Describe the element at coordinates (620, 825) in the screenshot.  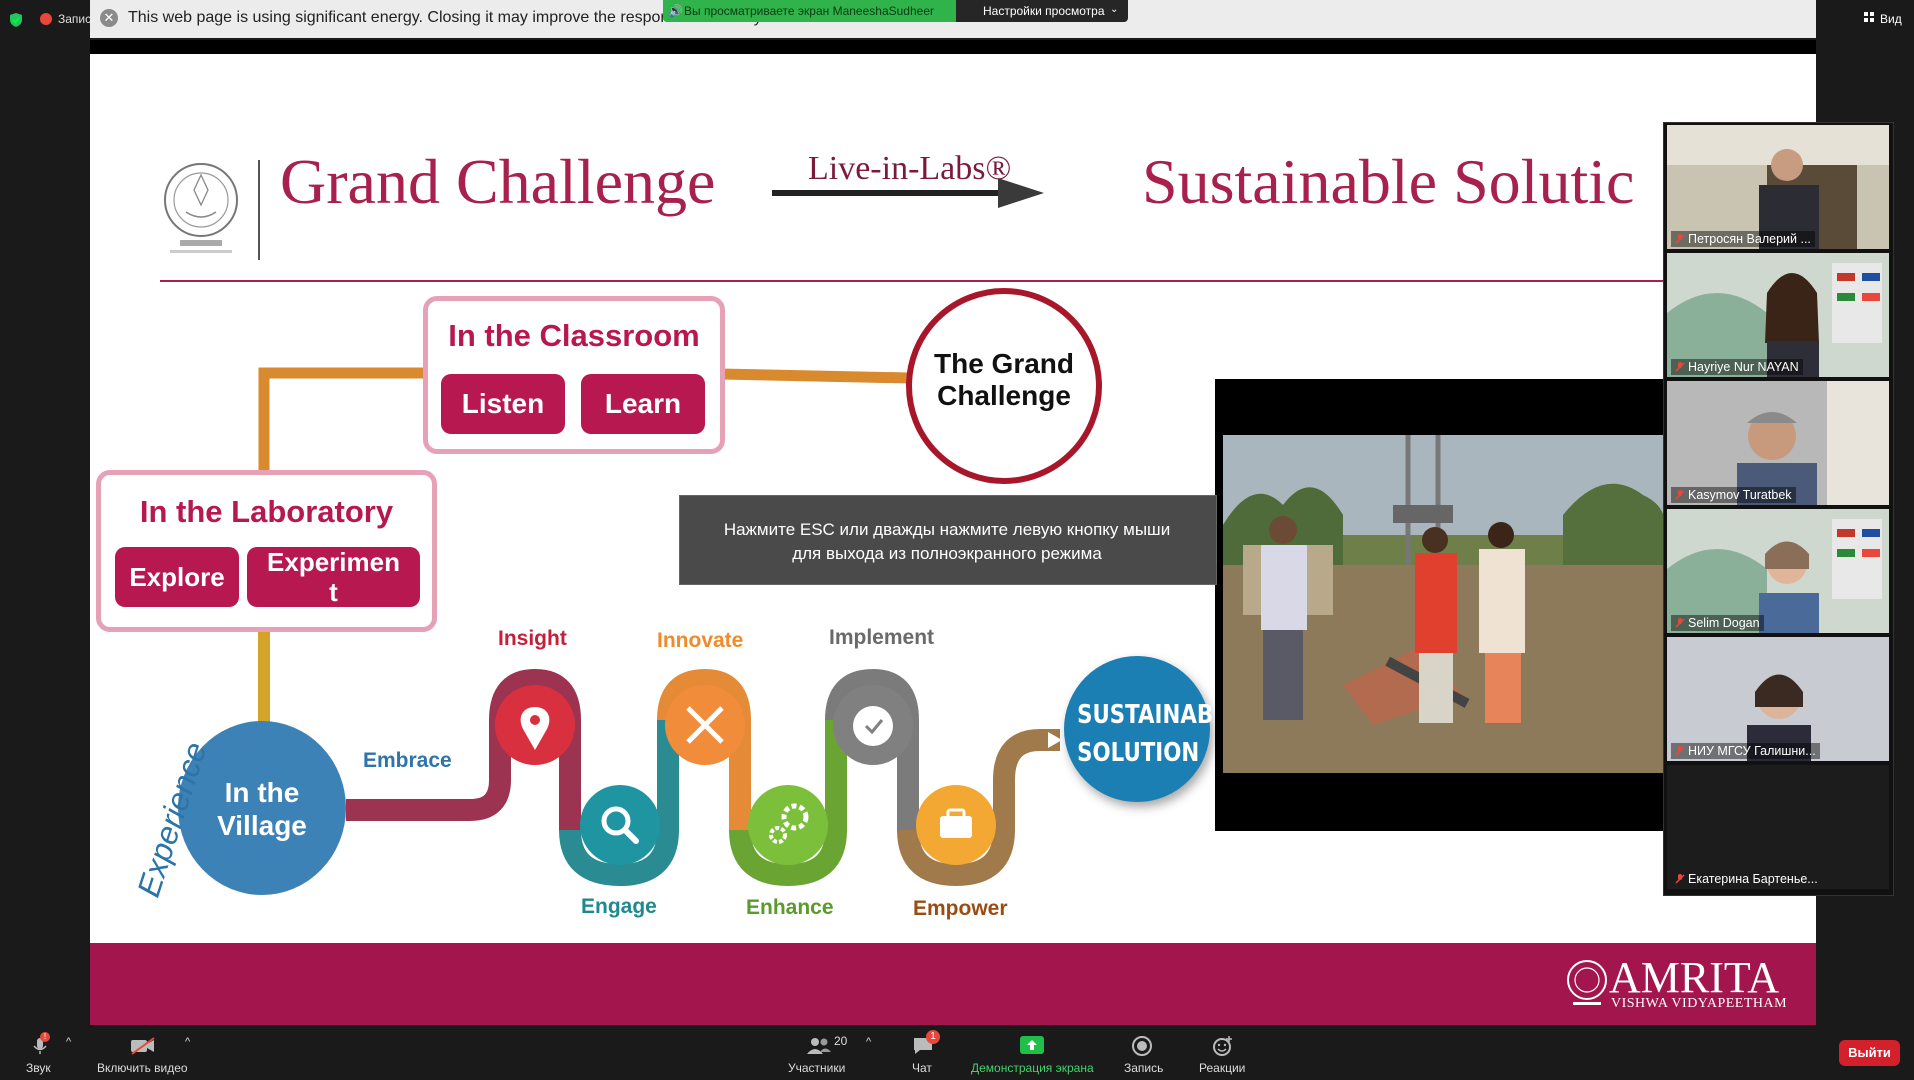
I see `engage-node` at that location.